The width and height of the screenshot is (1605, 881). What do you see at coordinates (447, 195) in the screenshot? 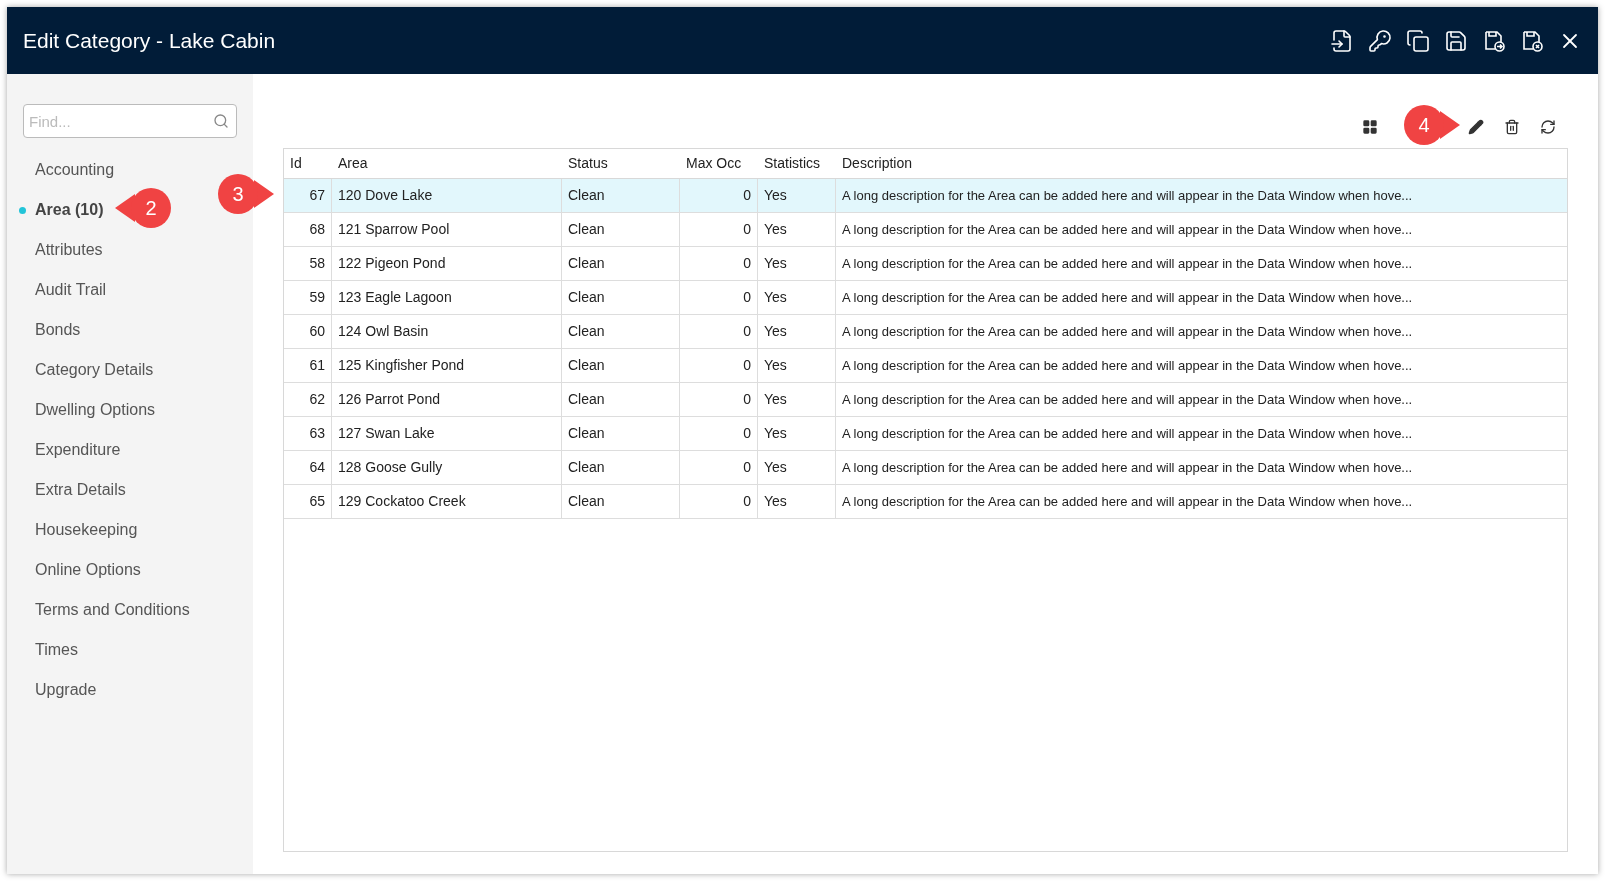
I see `table-cell: 120 Dove Lake` at bounding box center [447, 195].